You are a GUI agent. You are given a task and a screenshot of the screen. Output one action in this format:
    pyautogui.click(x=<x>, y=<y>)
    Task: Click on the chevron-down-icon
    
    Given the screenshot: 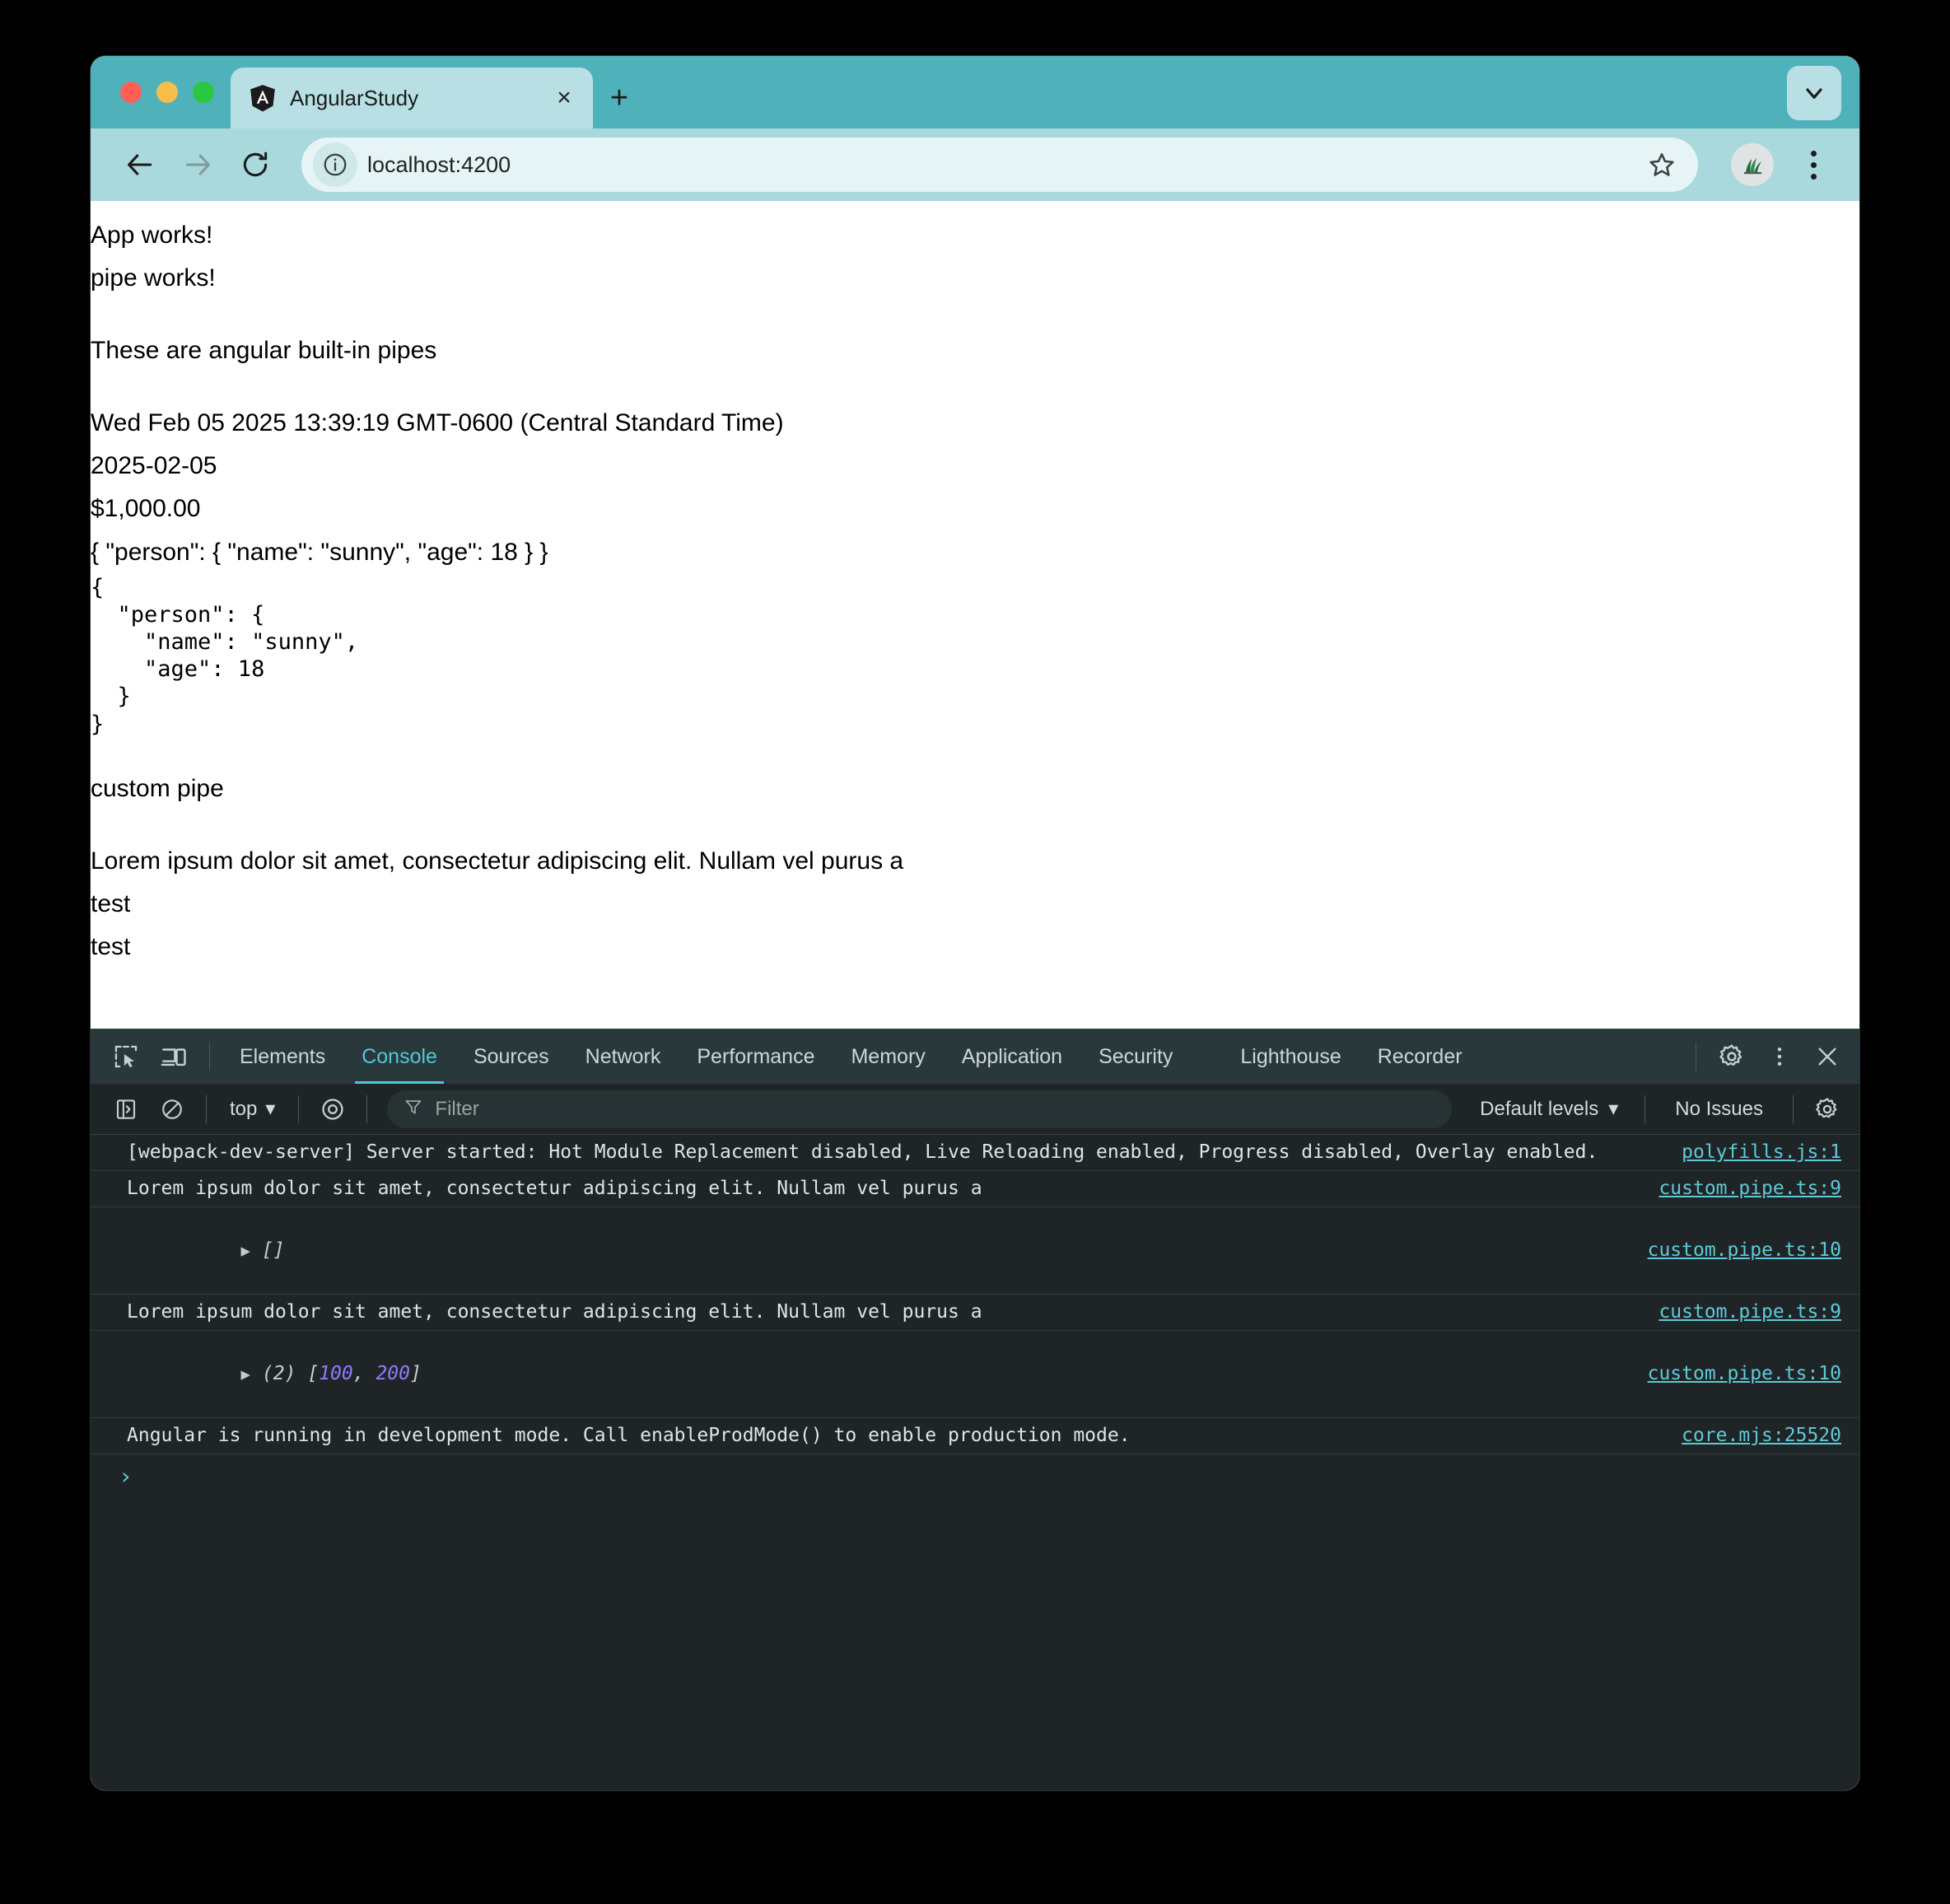 What is the action you would take?
    pyautogui.click(x=1814, y=93)
    